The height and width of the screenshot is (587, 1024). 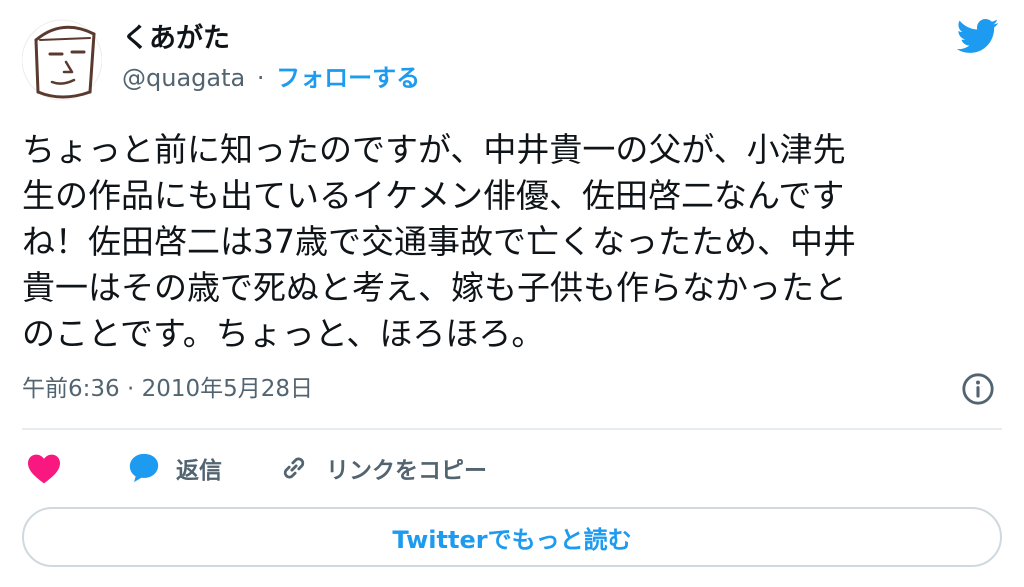 I want to click on tweet-line: ね！佐田啓二は37歳で交通事故で亡くなったため、中井, so click(x=439, y=241).